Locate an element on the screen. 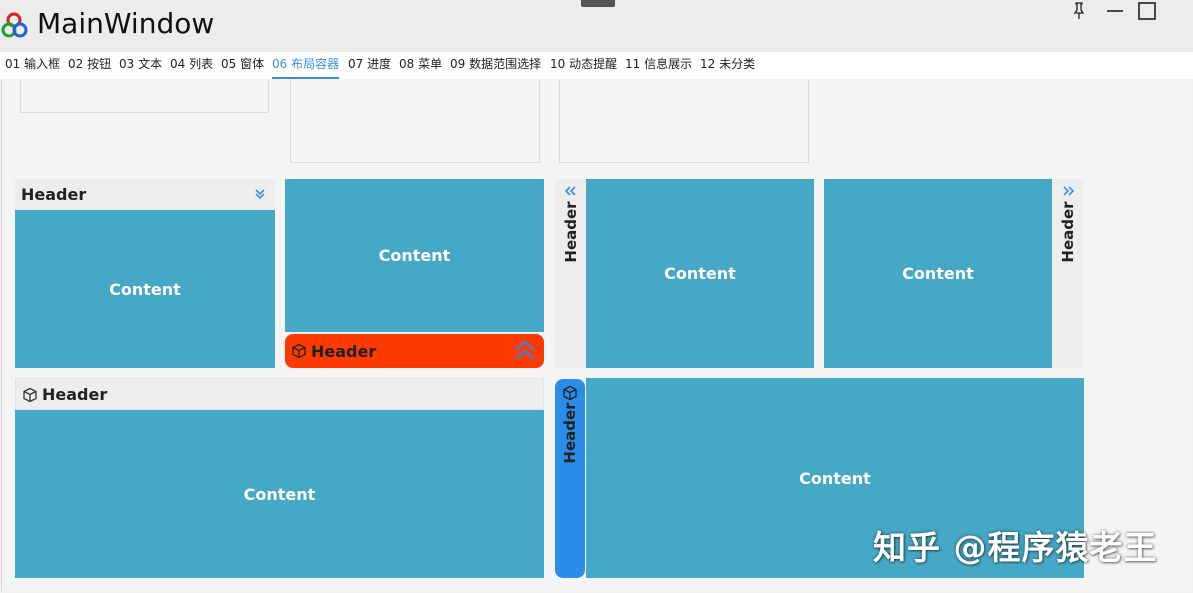 The height and width of the screenshot is (593, 1193). tab-buttons: 02 按钮 is located at coordinates (89, 68).